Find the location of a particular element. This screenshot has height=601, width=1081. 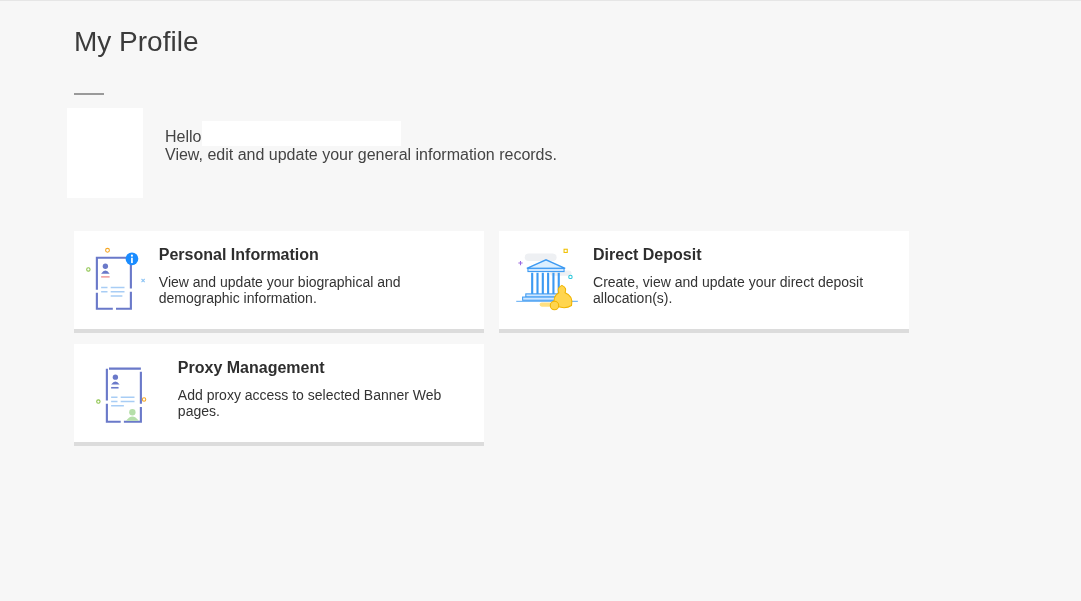

menu-card: Proxy Management Add proxy access to selected Banner Web pages. is located at coordinates (279, 395).